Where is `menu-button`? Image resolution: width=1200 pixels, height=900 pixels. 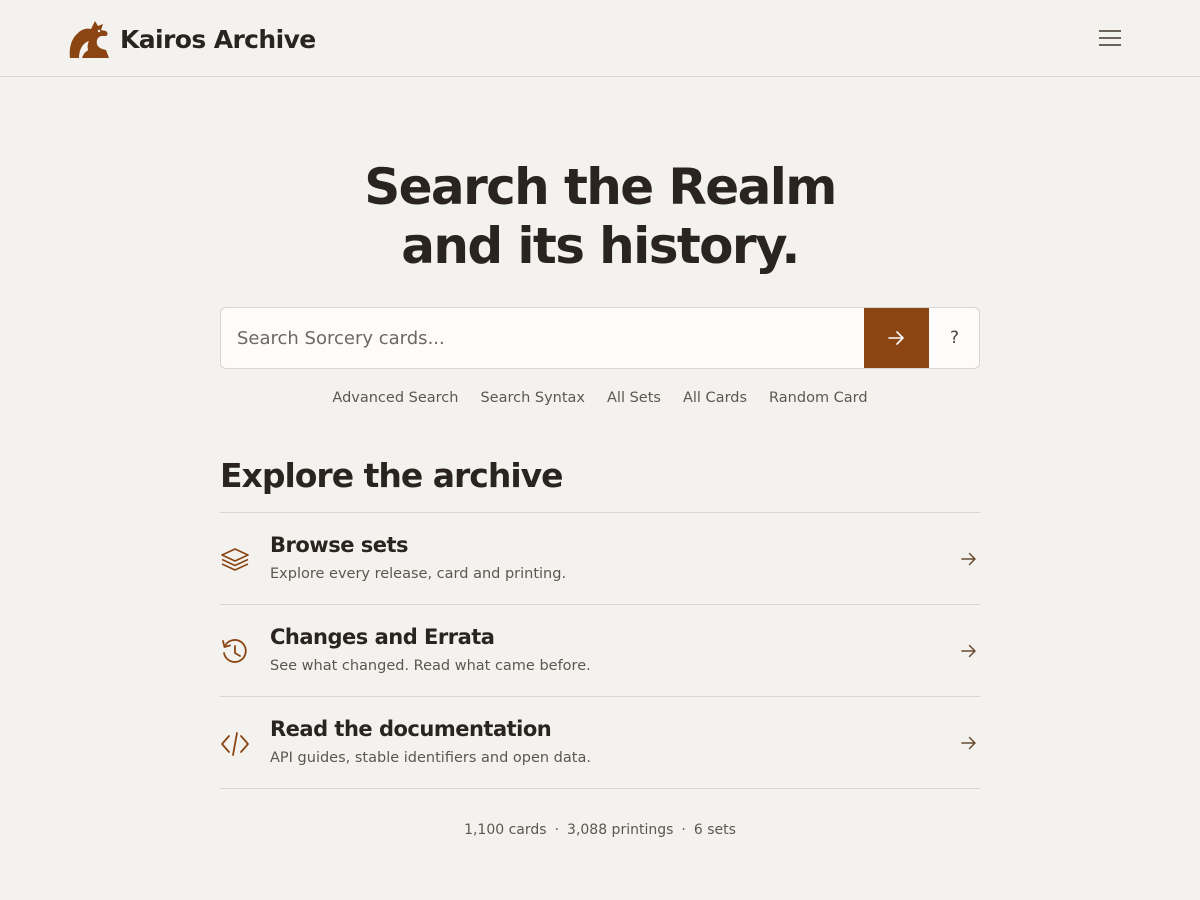
menu-button is located at coordinates (1110, 38).